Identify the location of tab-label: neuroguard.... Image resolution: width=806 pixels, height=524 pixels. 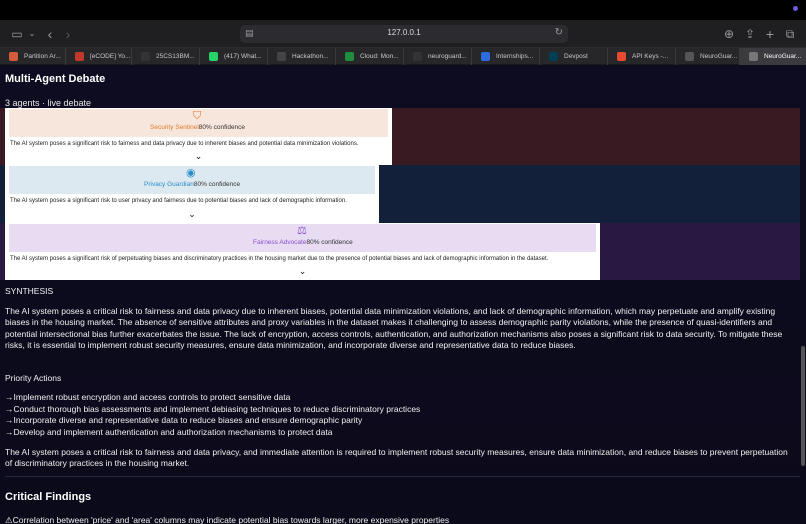
(447, 56).